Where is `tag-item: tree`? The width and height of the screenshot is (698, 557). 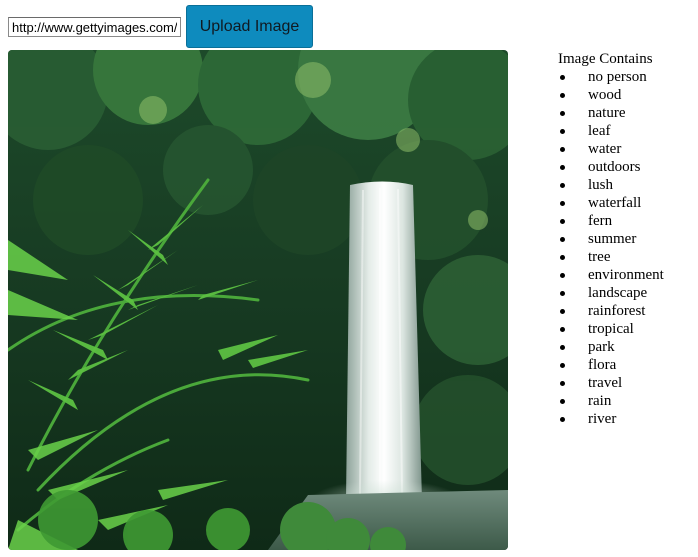
tag-item: tree is located at coordinates (611, 257).